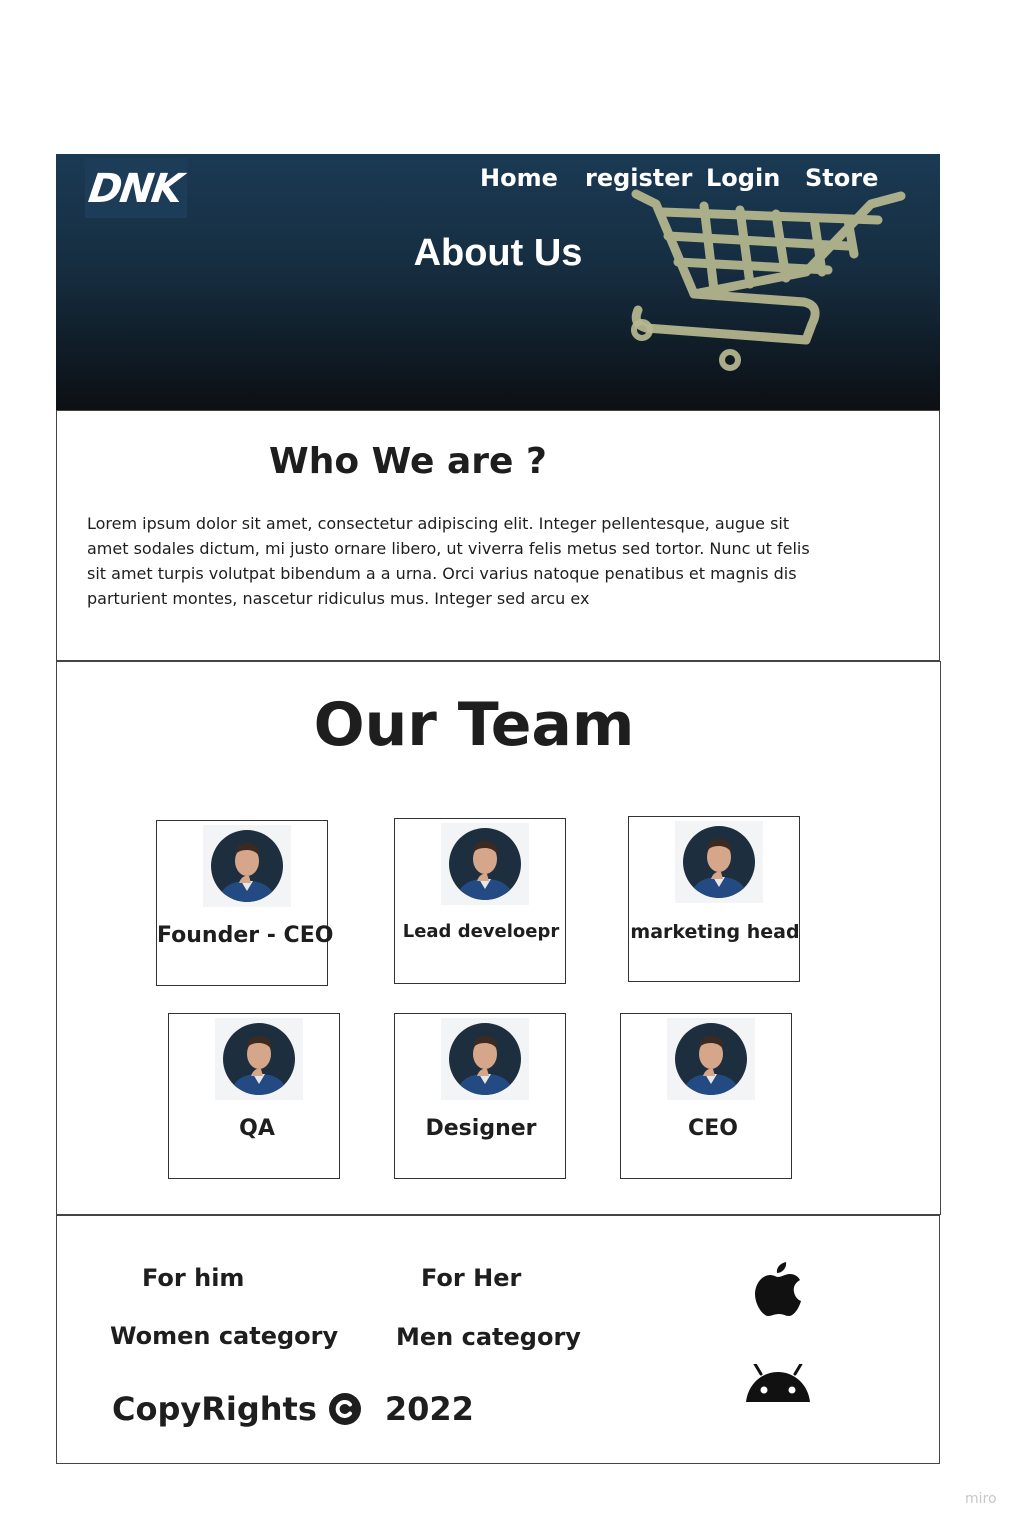 The image size is (1021, 1529). Describe the element at coordinates (245, 935) in the screenshot. I see `member-role: Founder - CEO` at that location.